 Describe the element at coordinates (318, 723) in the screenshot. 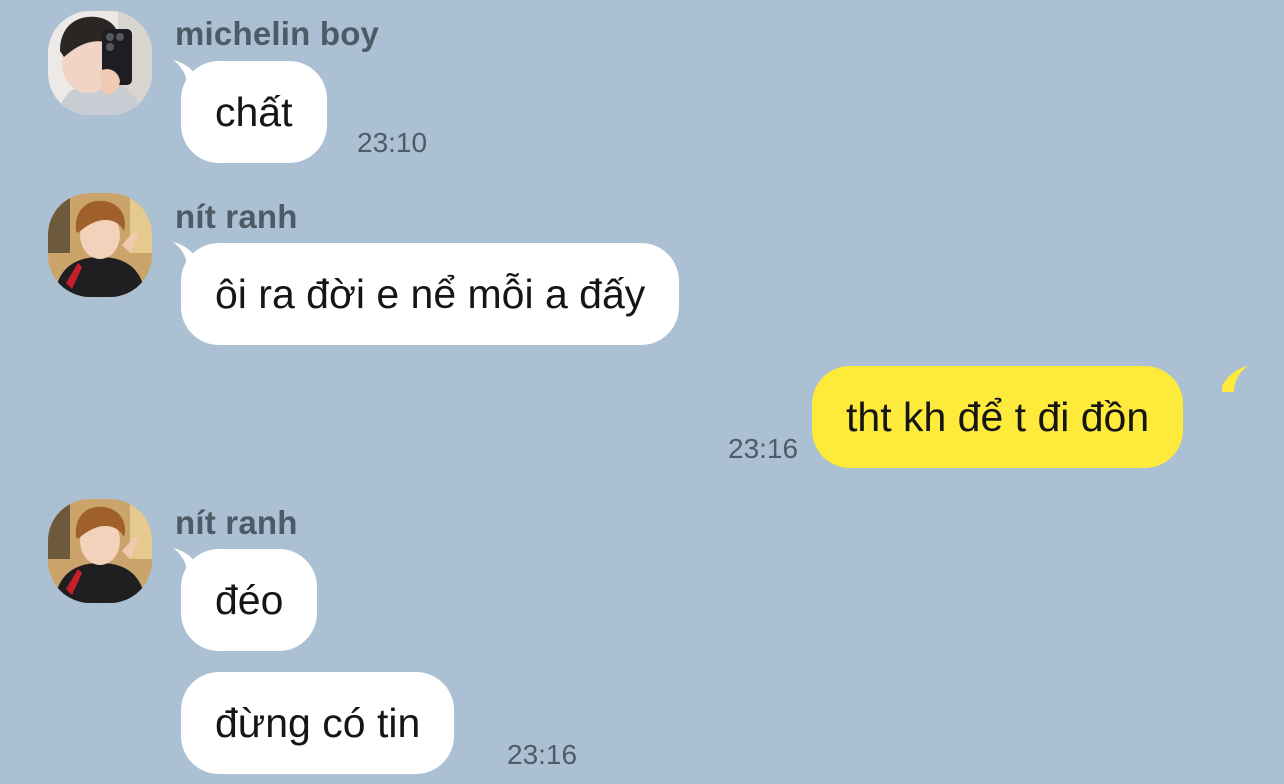

I see `message-bubble: đừng có tin` at that location.